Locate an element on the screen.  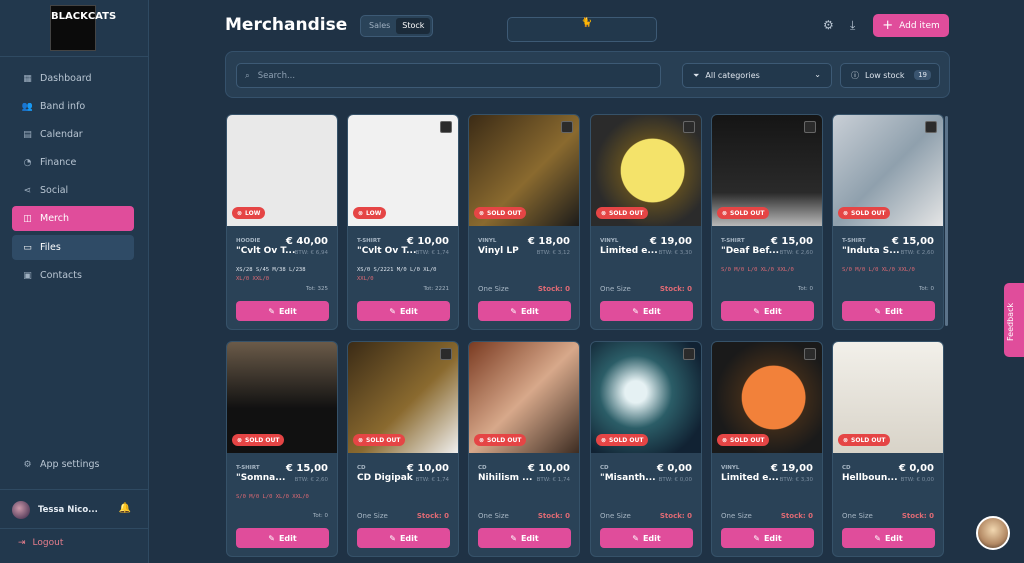
sidebar-item-dashboard: ▦ Dashboard is located at coordinates (73, 78).